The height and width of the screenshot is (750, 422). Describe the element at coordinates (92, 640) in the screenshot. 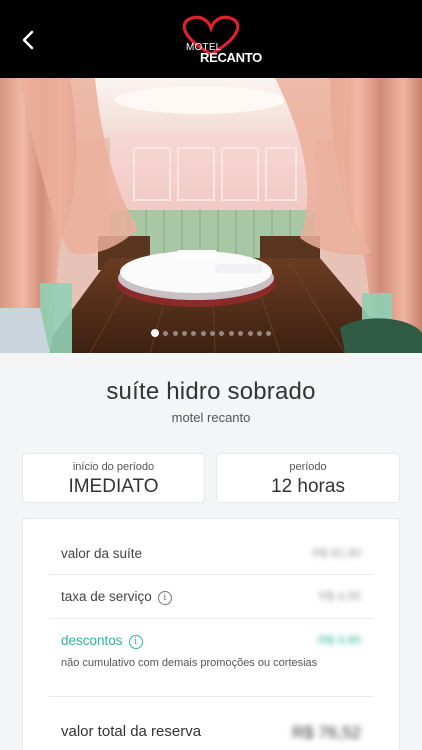

I see `discount-label: descontos` at that location.